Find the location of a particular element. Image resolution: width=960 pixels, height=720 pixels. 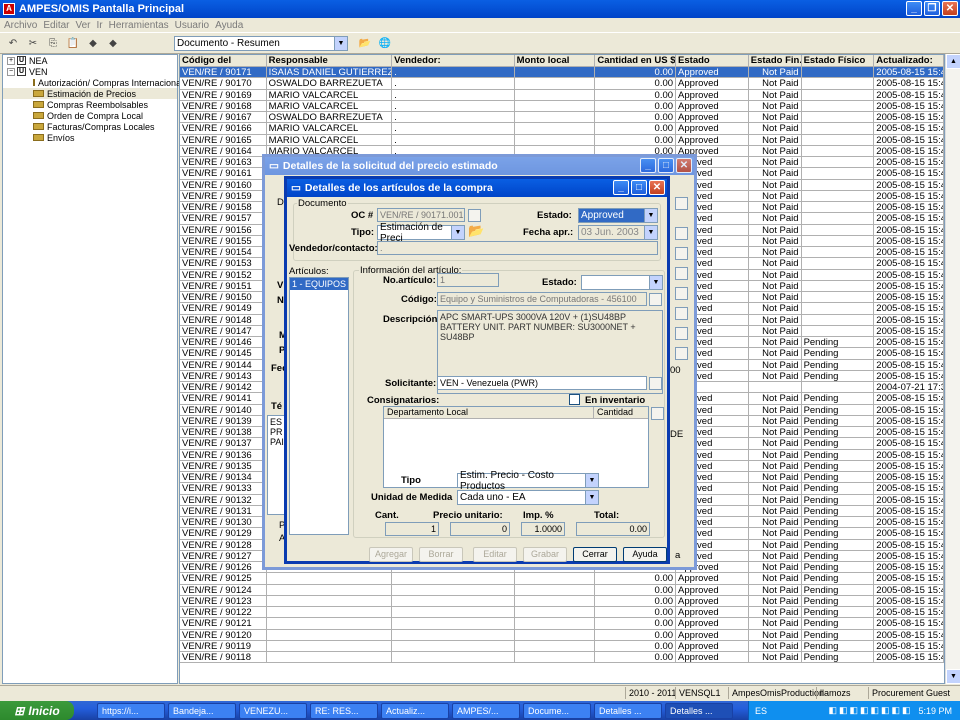

menu-archivo: Archivo is located at coordinates (20, 25).